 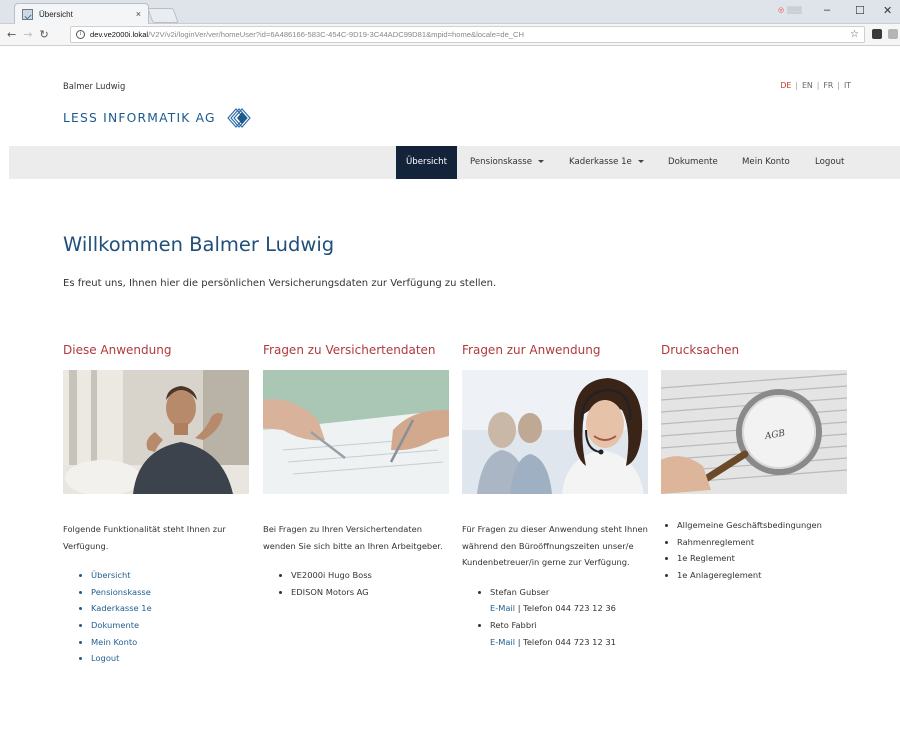 What do you see at coordinates (370, 575) in the screenshot?
I see `list-item: VE2000i Hugo Boss` at bounding box center [370, 575].